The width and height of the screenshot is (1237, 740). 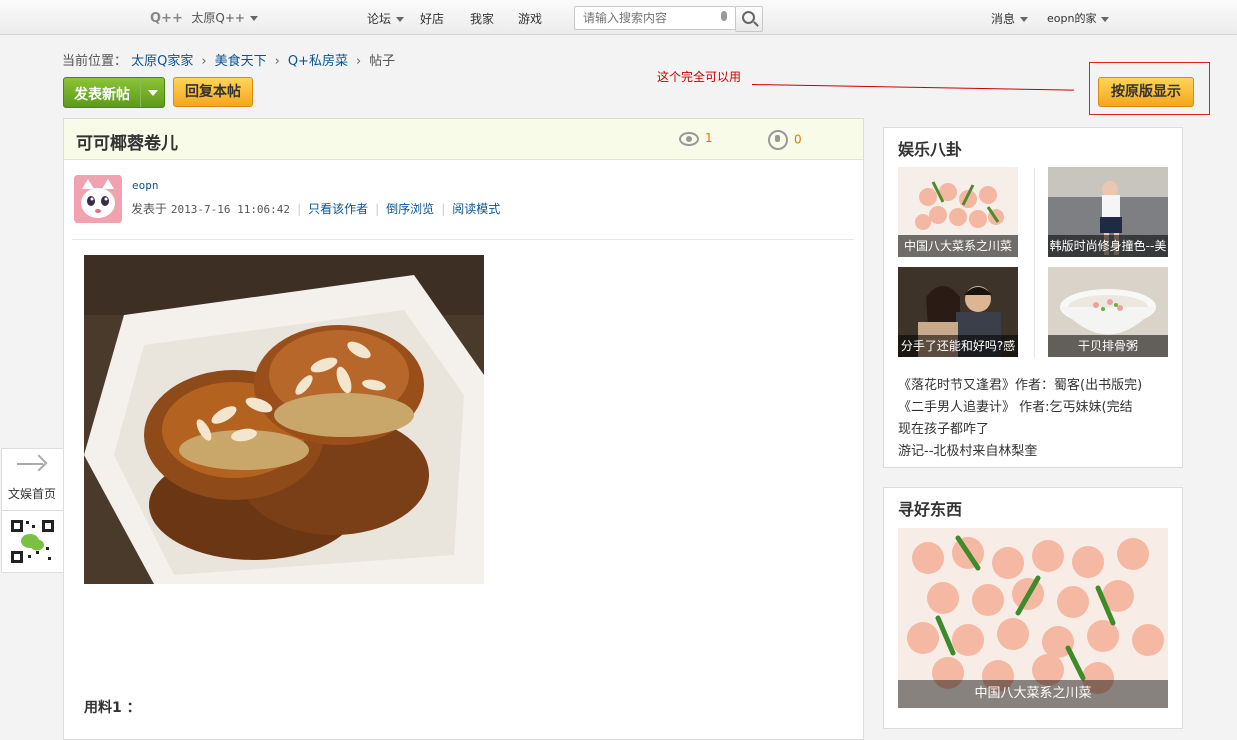 I want to click on reply-count: 0, so click(x=785, y=140).